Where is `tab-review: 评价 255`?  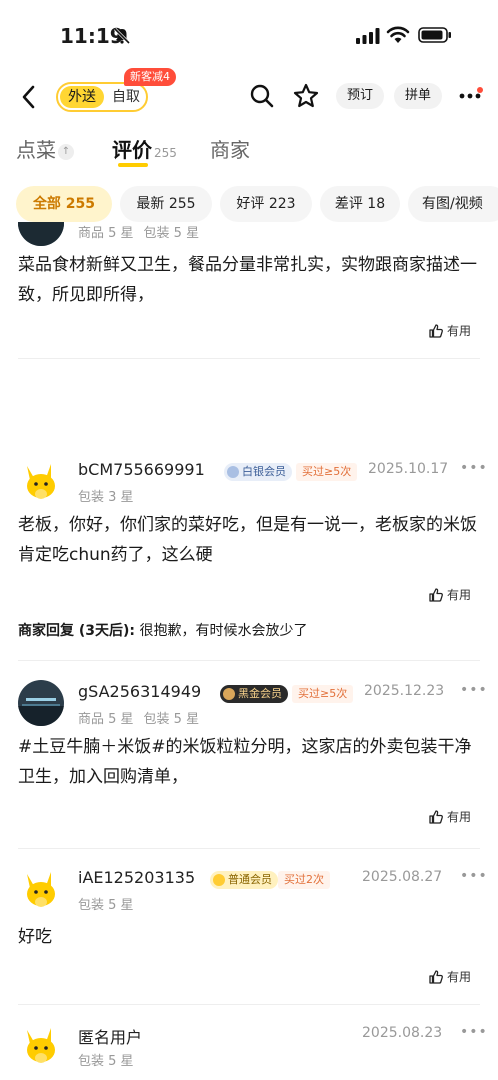 tab-review: 评价 255 is located at coordinates (144, 148).